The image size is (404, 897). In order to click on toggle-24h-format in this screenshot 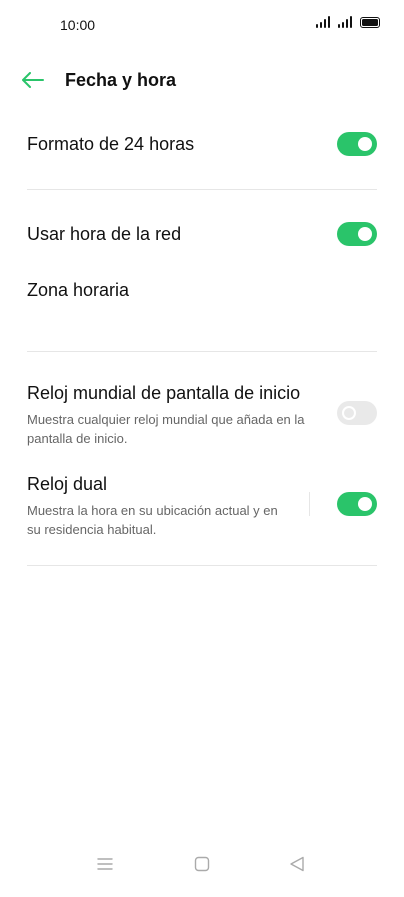, I will do `click(357, 144)`.